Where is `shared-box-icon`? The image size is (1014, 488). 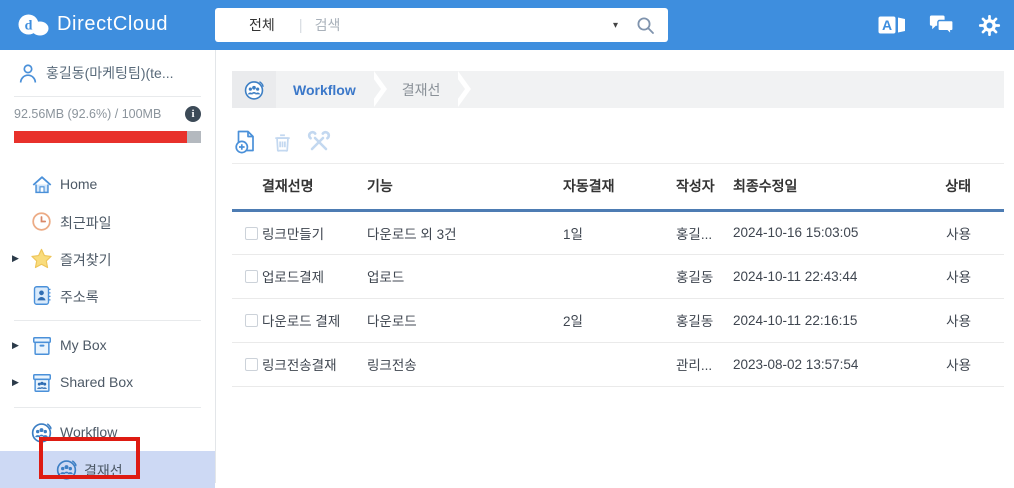
shared-box-icon is located at coordinates (41, 382).